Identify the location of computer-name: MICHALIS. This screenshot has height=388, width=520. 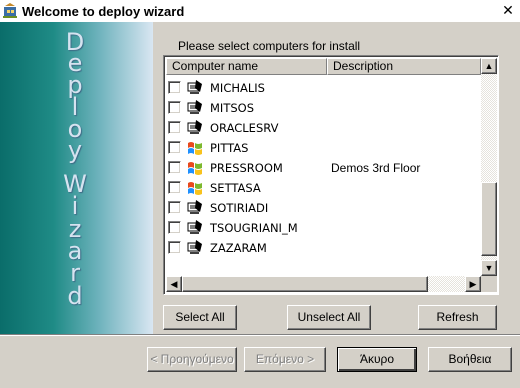
(237, 88).